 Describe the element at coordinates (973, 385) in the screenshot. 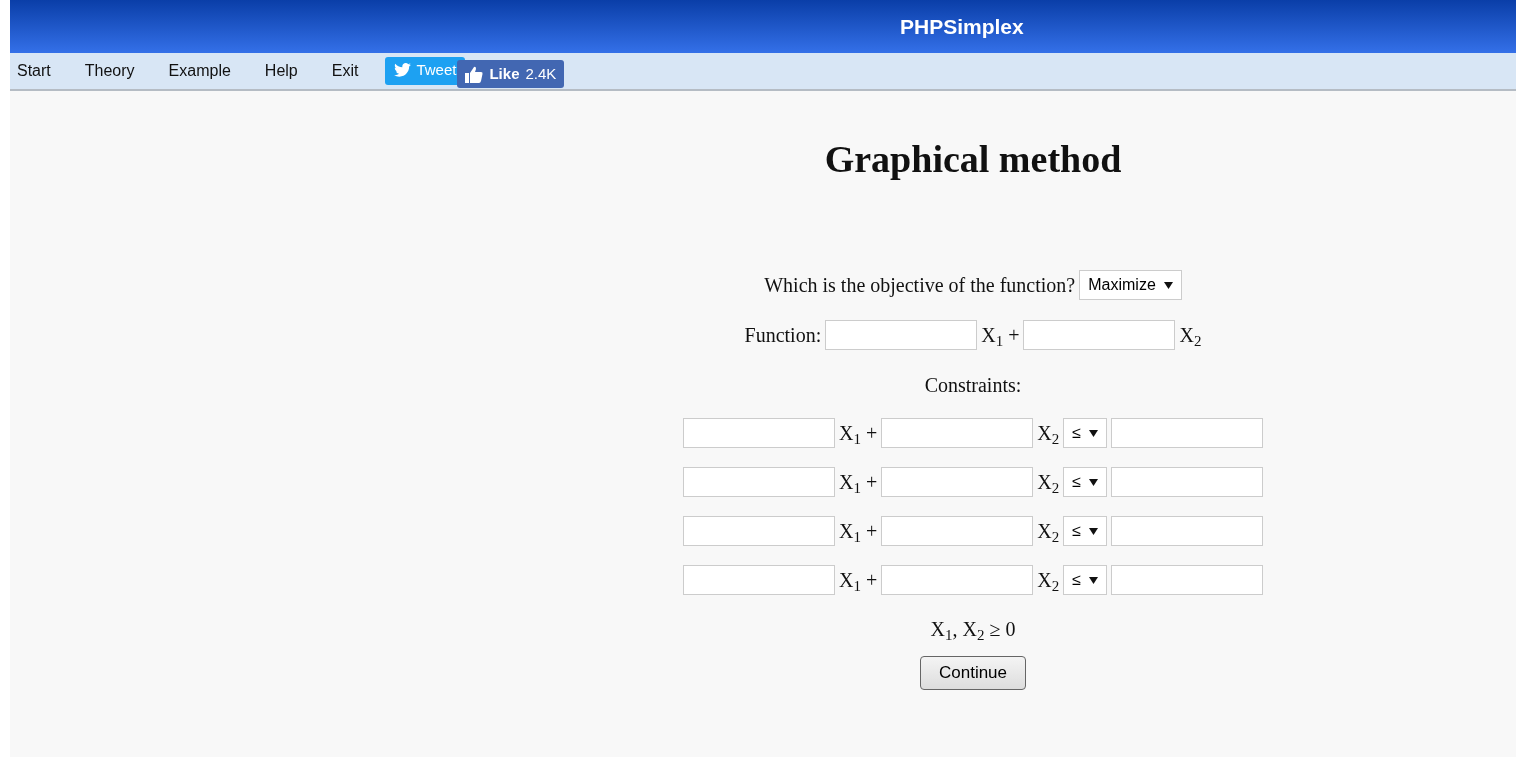

I see `constraints-label: Constraints:` at that location.